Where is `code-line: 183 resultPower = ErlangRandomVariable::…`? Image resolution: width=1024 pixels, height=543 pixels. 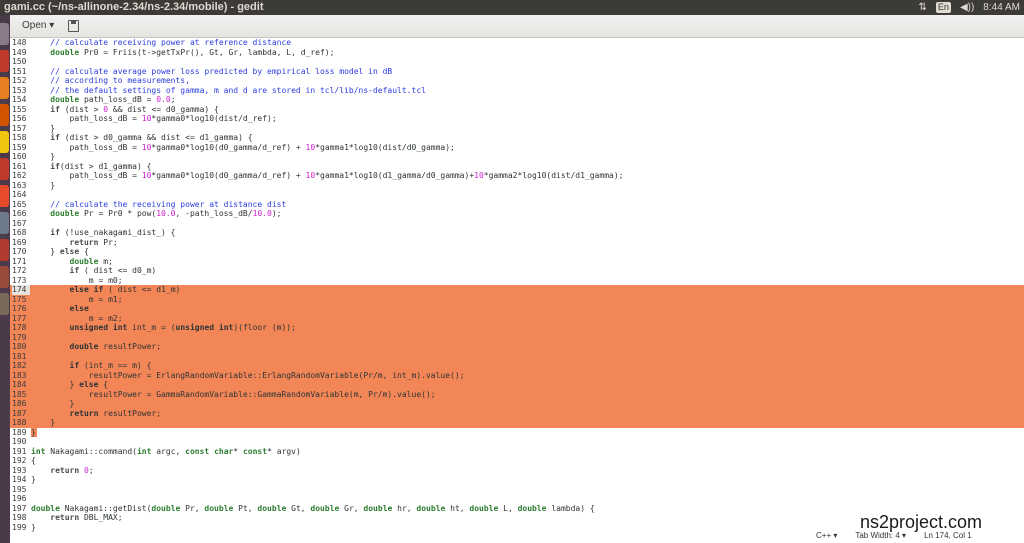
code-line: 183 resultPower = ErlangRandomVariable::… is located at coordinates (517, 375).